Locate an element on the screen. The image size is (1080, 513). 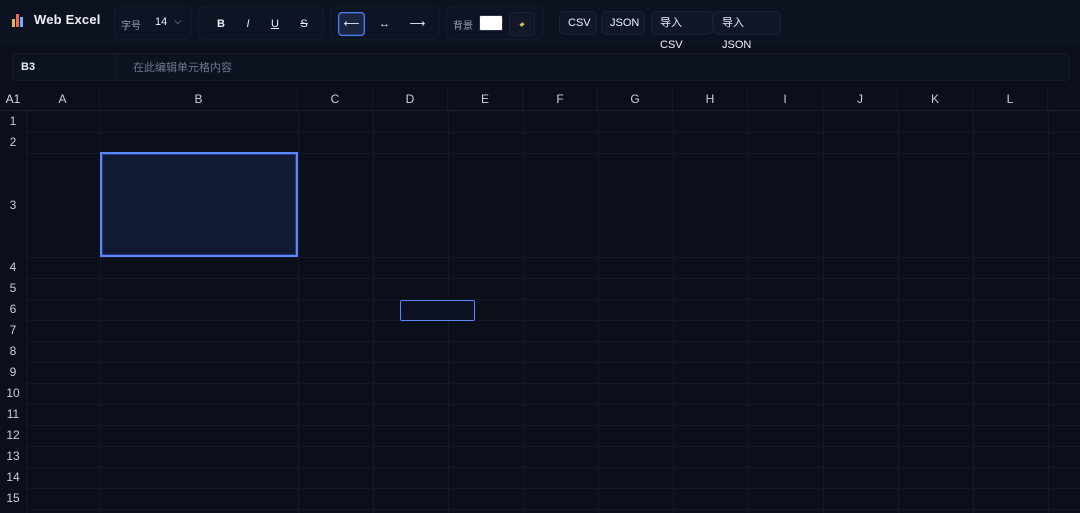
clear-format-icon is located at coordinates (522, 24).